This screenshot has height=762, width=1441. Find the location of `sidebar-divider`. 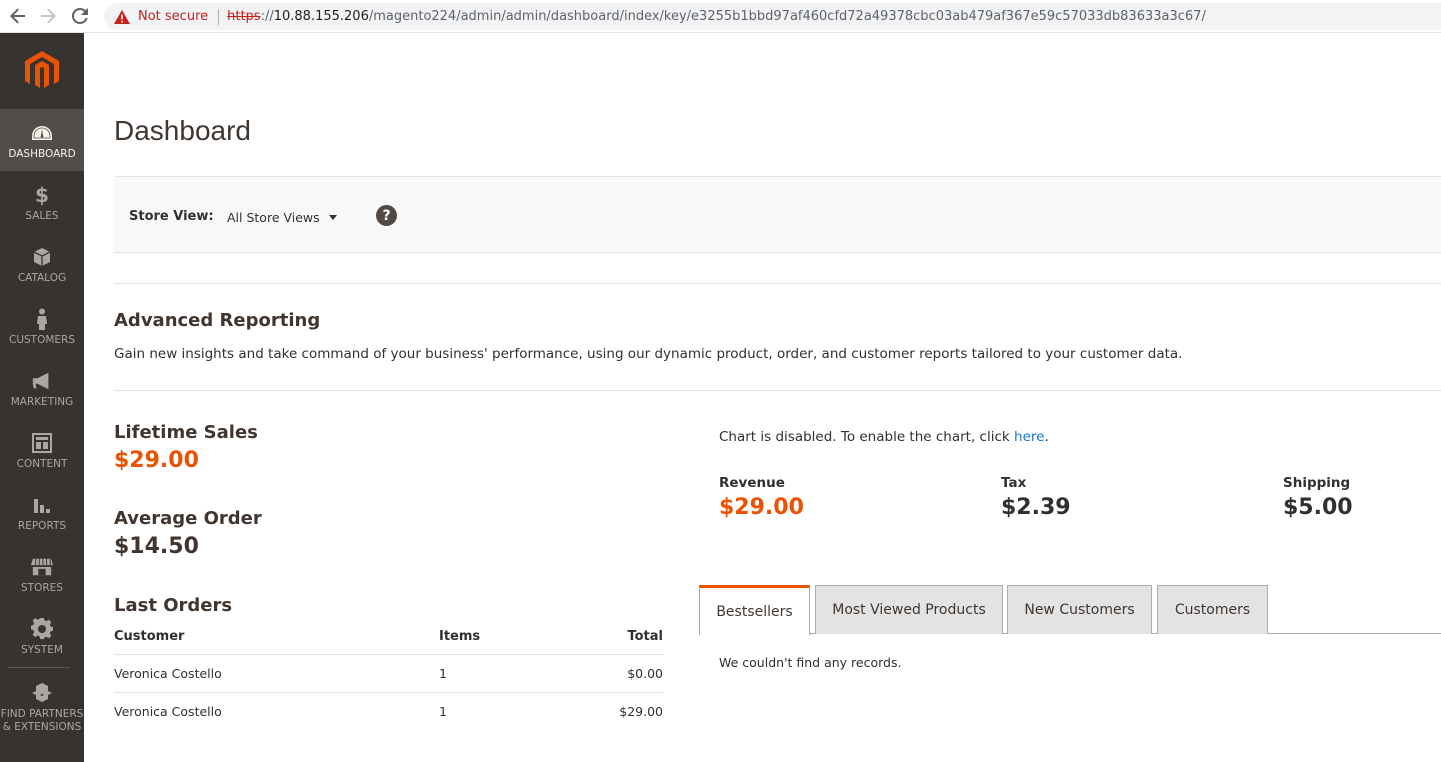

sidebar-divider is located at coordinates (39, 667).